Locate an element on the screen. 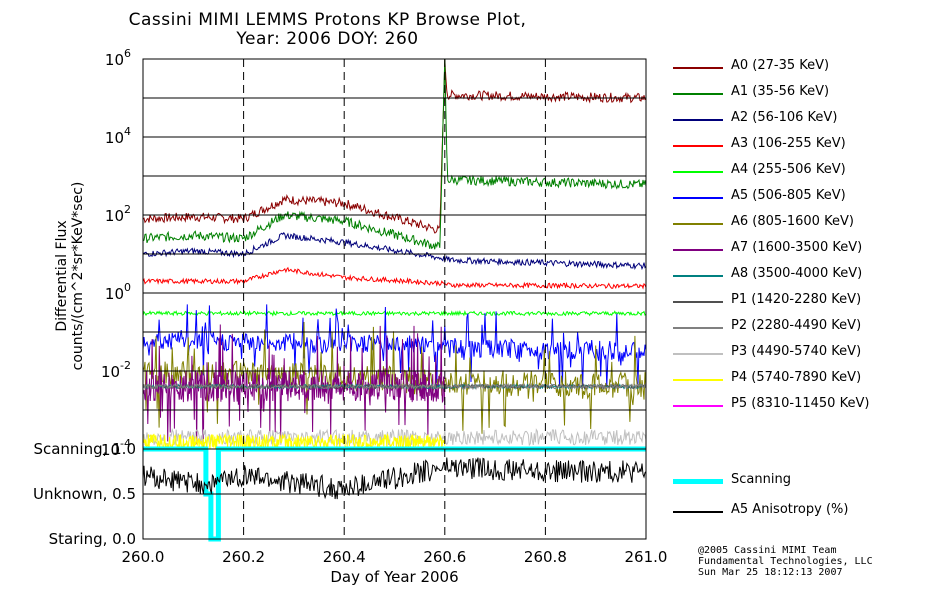  legend-item: P5 (8310-11450 KeV) is located at coordinates (808, 406).